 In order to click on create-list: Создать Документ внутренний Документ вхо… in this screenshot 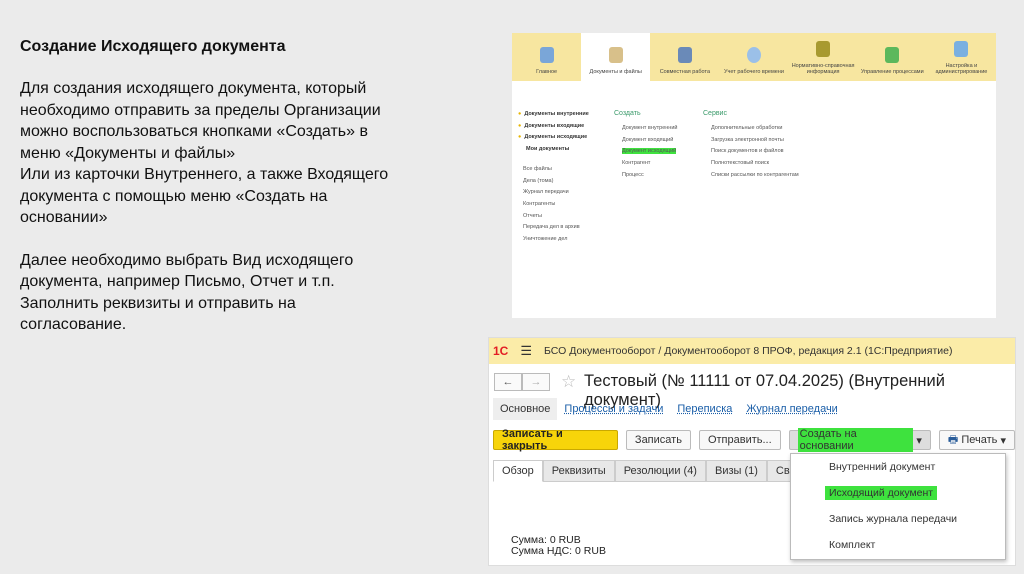, I will do `click(646, 146)`.